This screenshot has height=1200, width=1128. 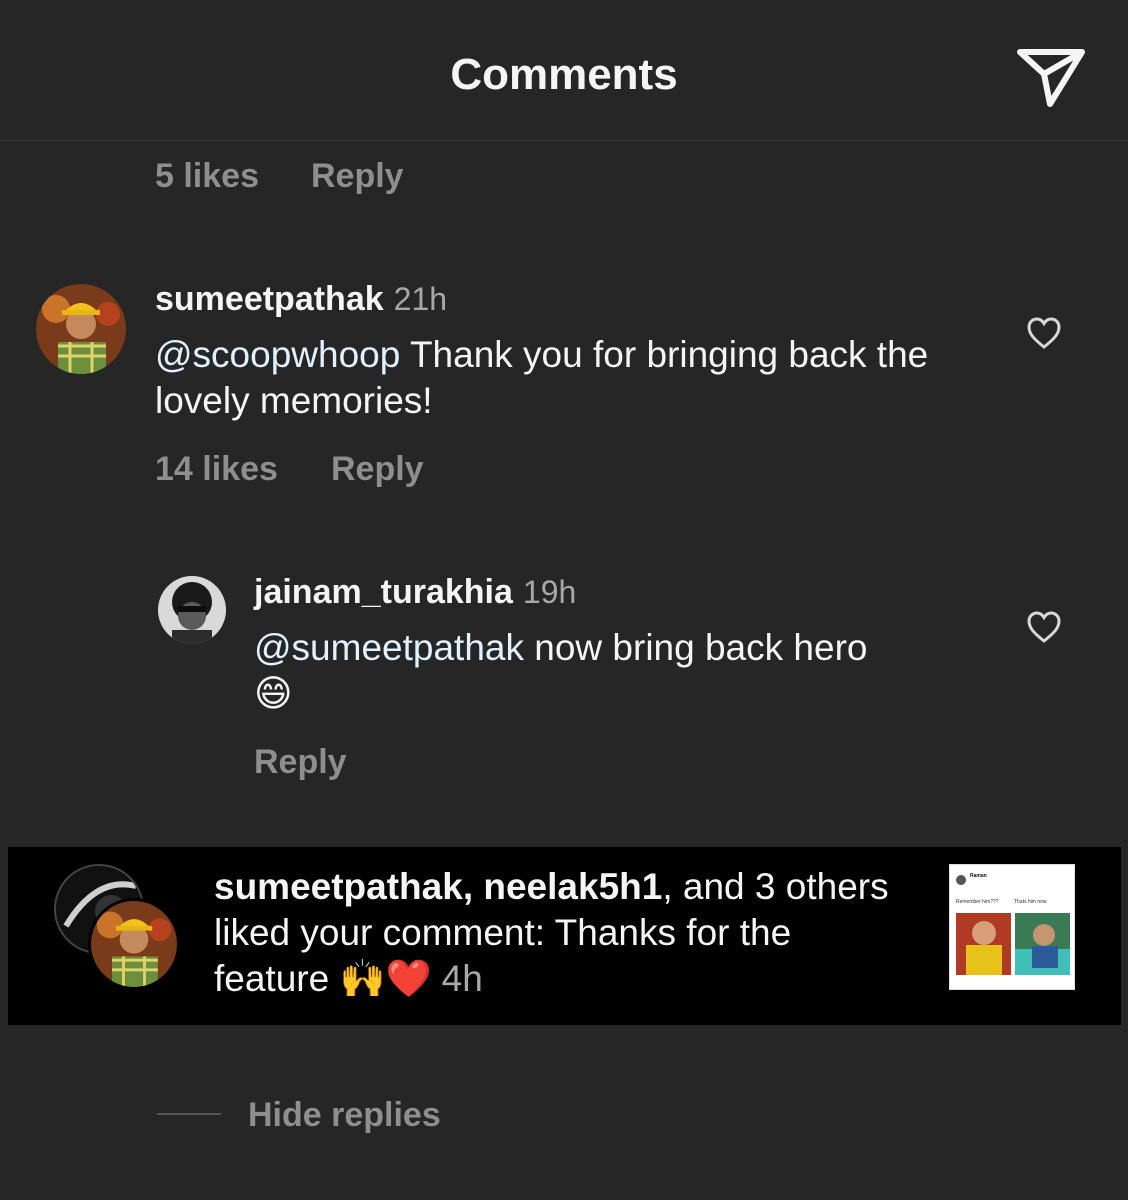 I want to click on paper-plane-icon, so click(x=1051, y=77).